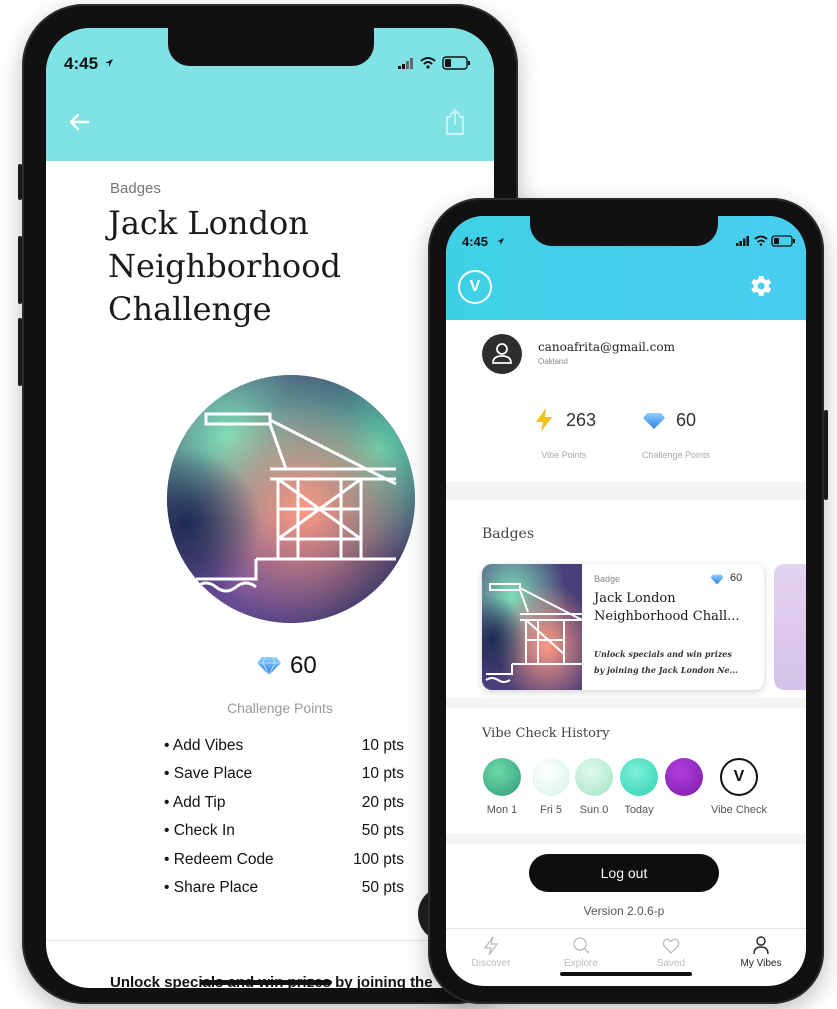 Image resolution: width=837 pixels, height=1009 pixels. I want to click on action-label: Save Place, so click(213, 773).